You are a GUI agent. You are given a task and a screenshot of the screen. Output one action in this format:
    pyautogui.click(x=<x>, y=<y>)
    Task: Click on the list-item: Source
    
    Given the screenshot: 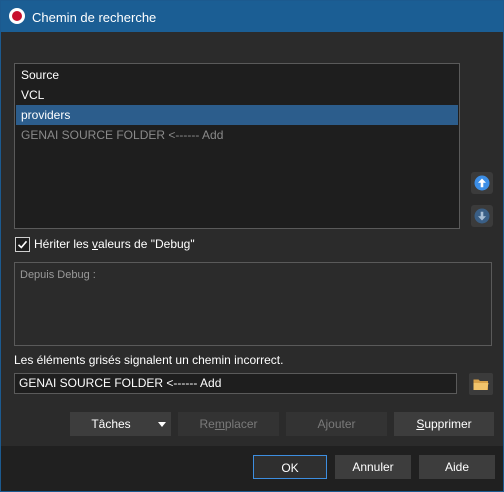 What is the action you would take?
    pyautogui.click(x=237, y=75)
    